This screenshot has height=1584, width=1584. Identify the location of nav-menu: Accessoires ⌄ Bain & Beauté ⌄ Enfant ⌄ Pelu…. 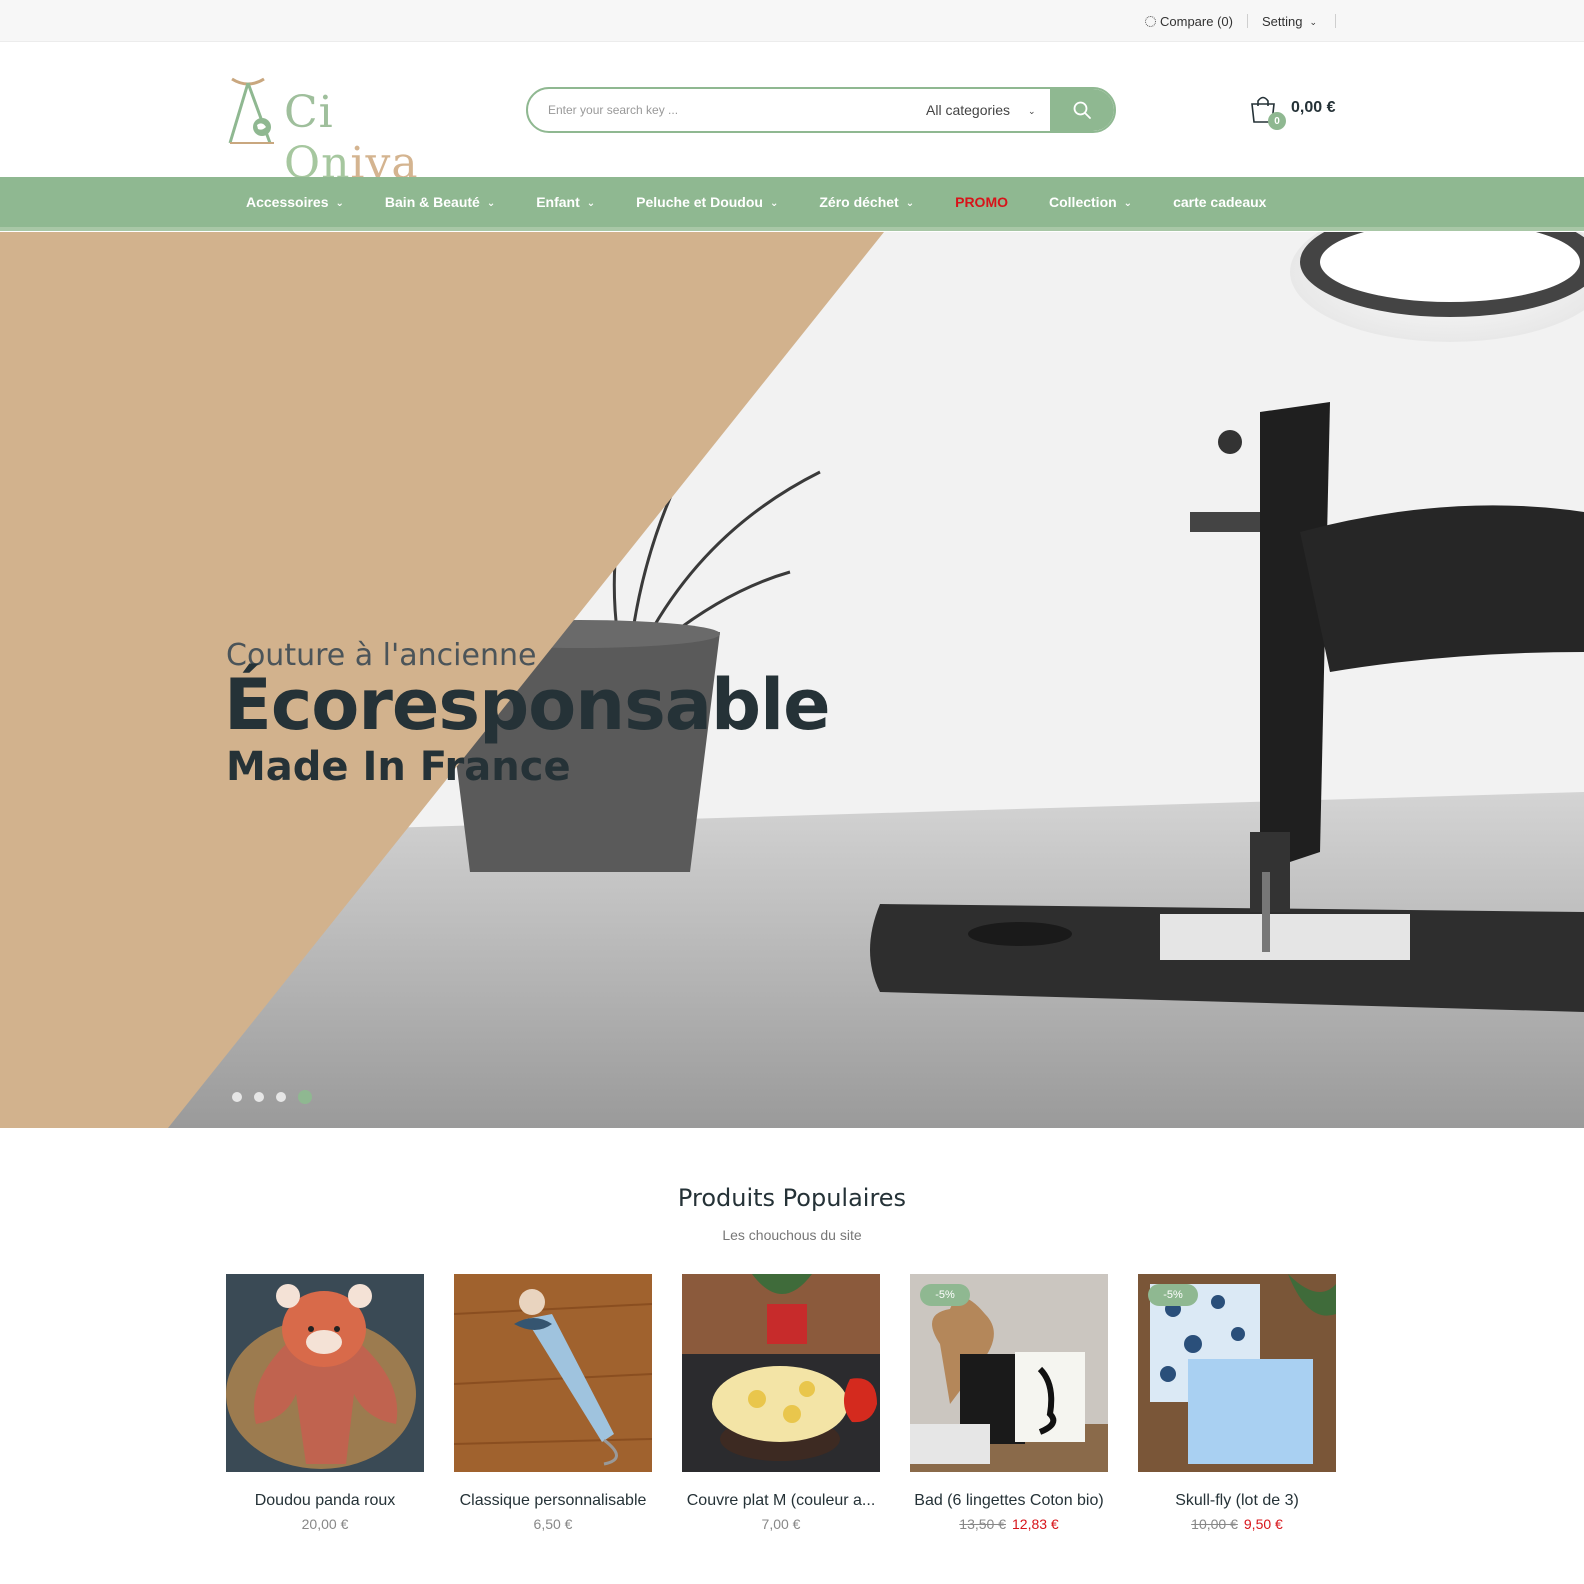
(776, 202).